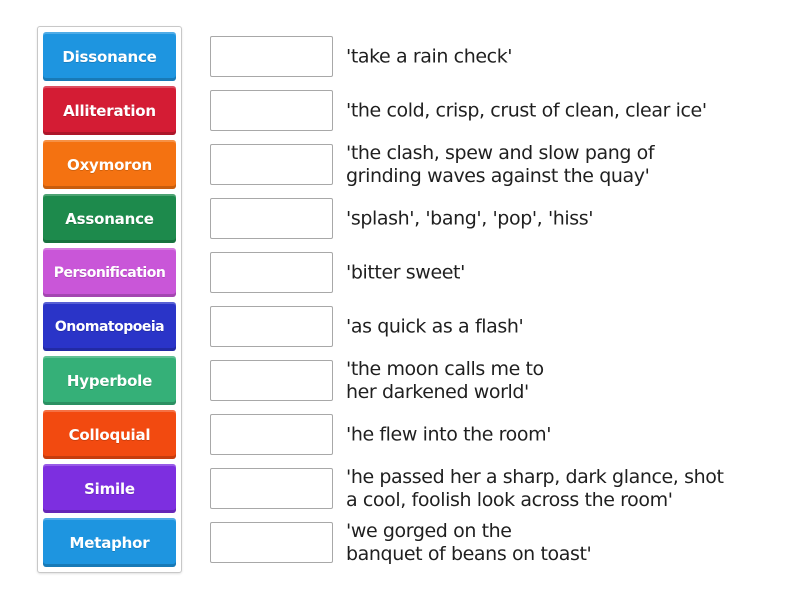  I want to click on match-row: 'he flew into the room', so click(500, 435).